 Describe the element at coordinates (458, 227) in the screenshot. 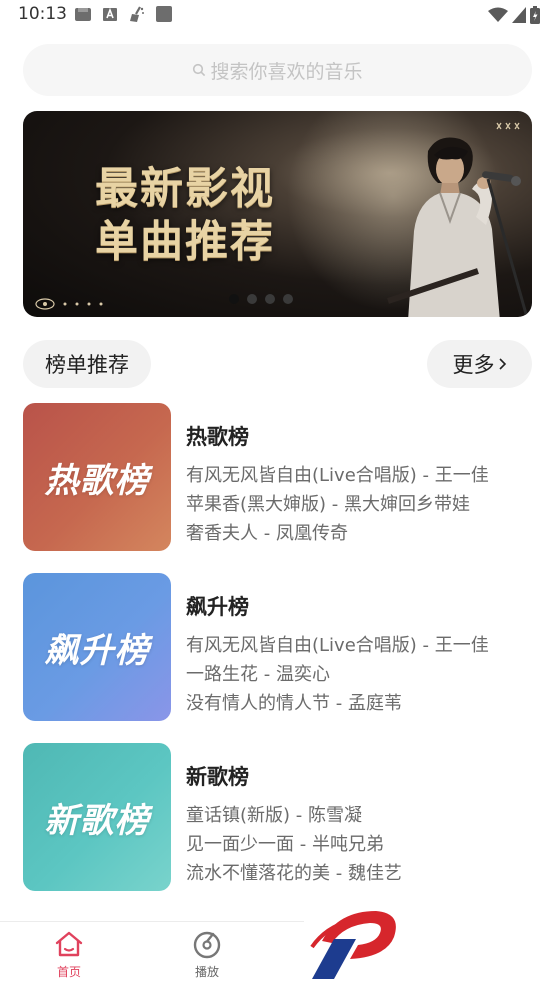

I see `singer-with-microphone-image` at that location.